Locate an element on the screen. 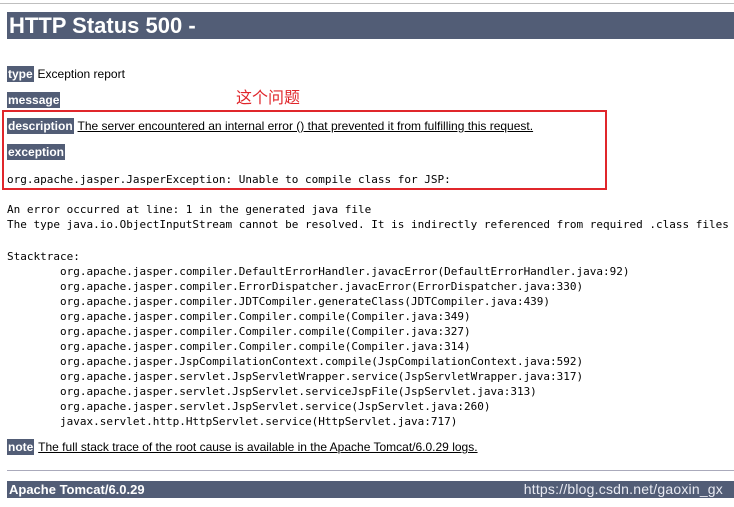 Image resolution: width=734 pixels, height=507 pixels. exception-row: exception is located at coordinates (36, 152).